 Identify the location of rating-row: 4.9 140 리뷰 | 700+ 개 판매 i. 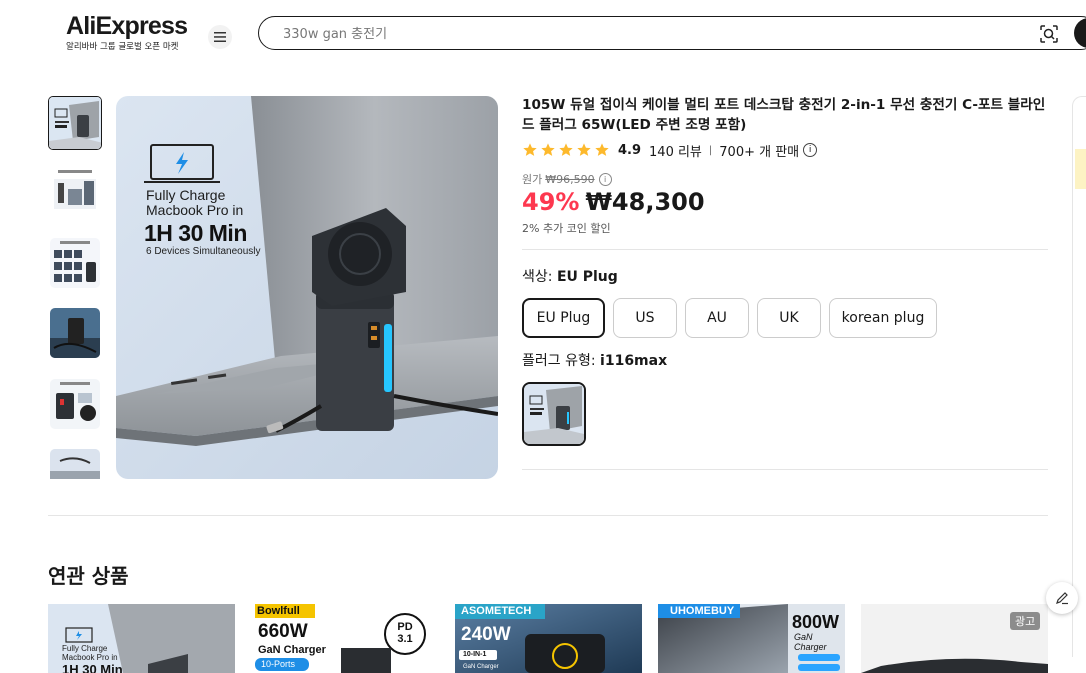
(670, 150).